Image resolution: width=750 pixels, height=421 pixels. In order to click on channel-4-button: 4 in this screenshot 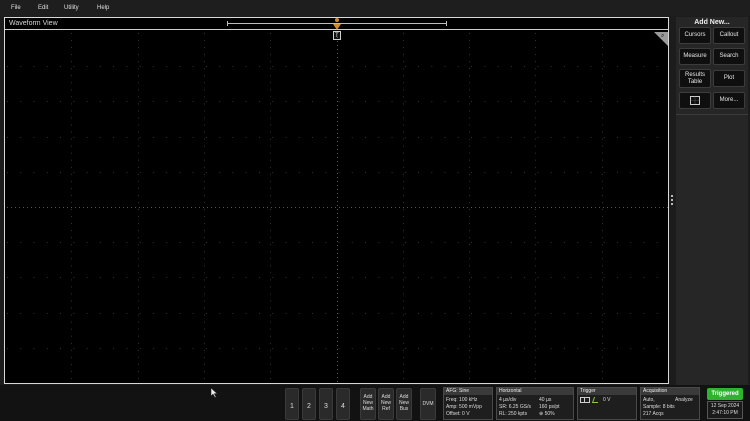, I will do `click(343, 404)`.